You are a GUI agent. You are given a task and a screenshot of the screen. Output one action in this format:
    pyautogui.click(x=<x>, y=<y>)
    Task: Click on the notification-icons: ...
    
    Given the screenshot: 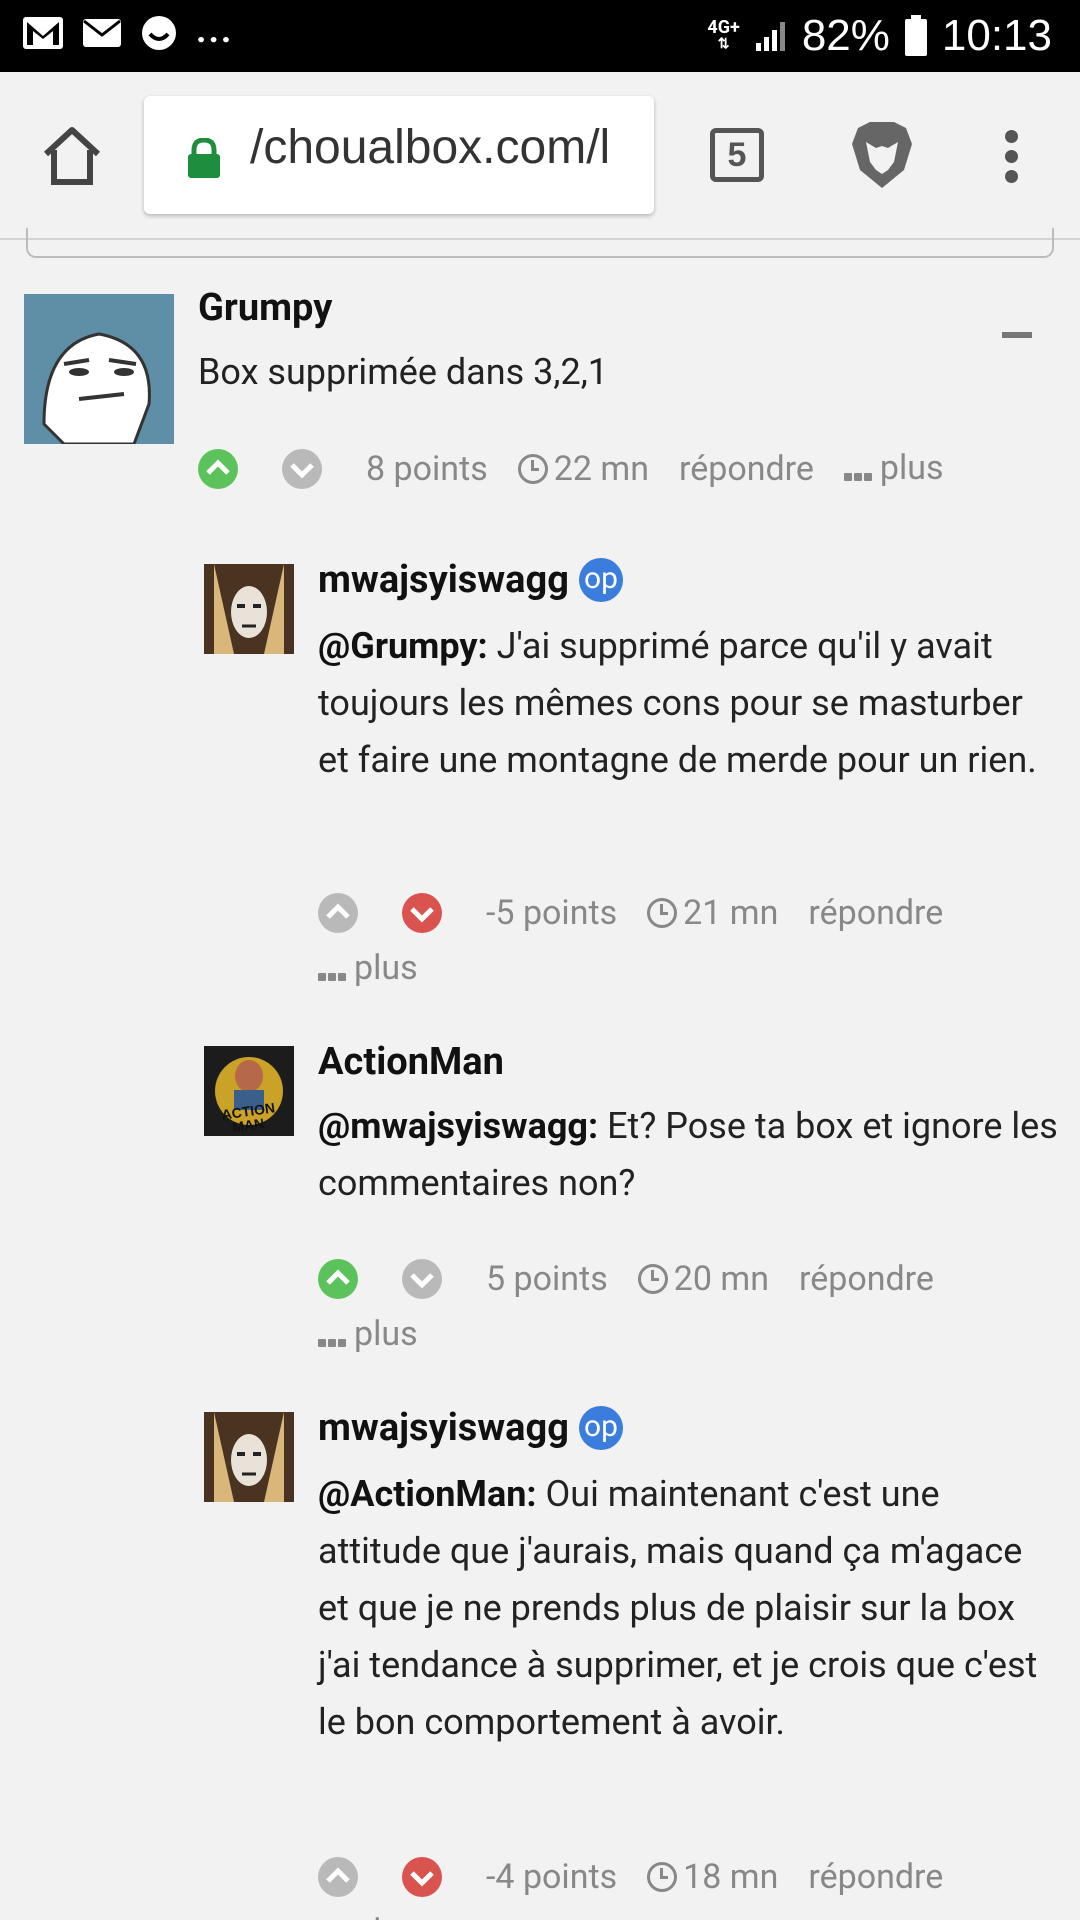 What is the action you would take?
    pyautogui.click(x=127, y=30)
    